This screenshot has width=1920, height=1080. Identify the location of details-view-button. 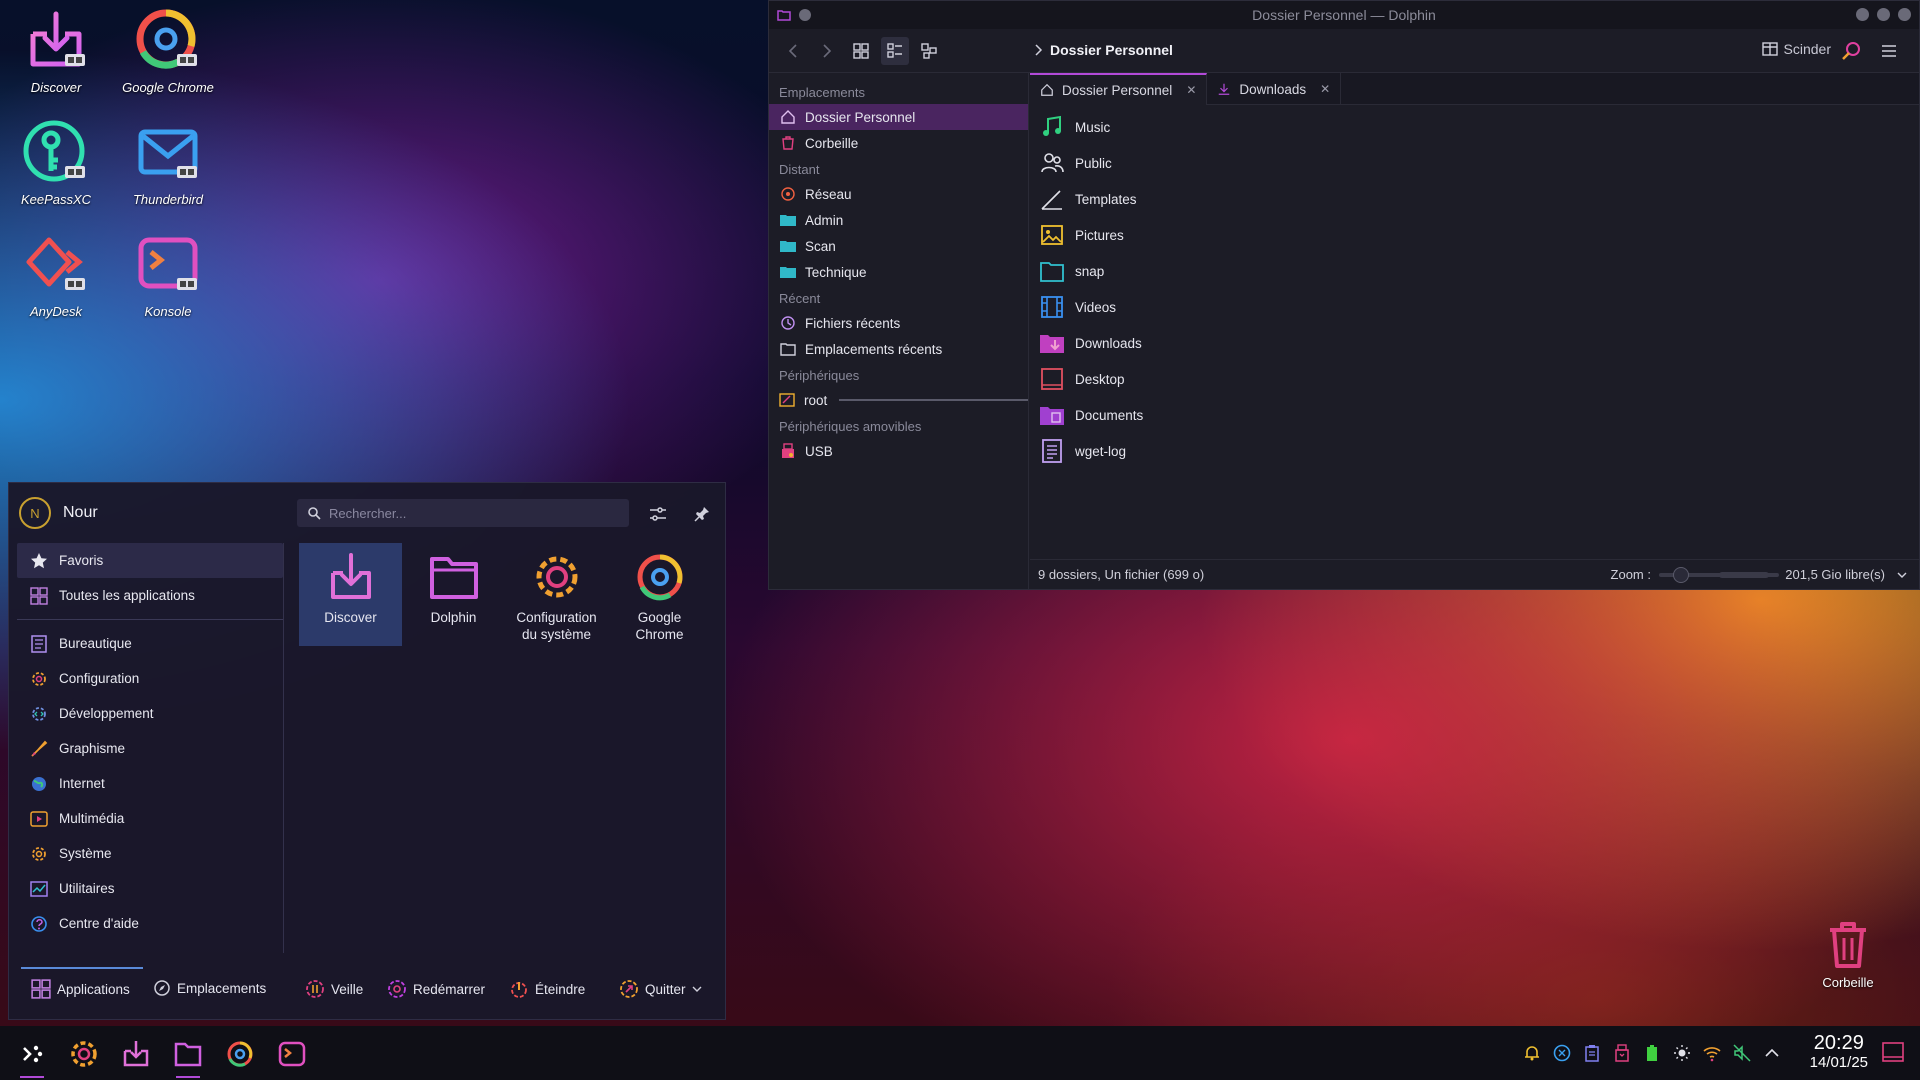
(929, 51).